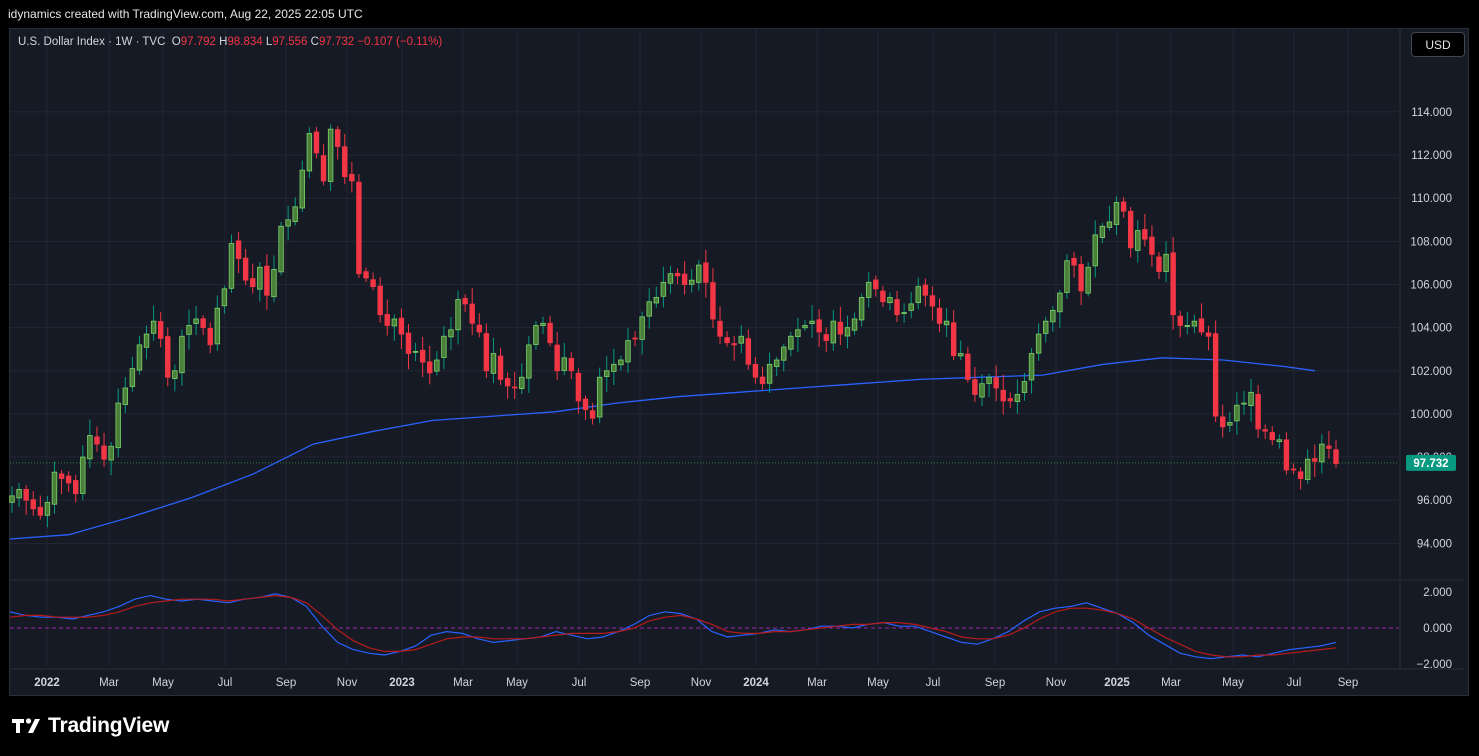 The height and width of the screenshot is (756, 1479). What do you see at coordinates (1117, 683) in the screenshot?
I see `time-tick-label: 2025` at bounding box center [1117, 683].